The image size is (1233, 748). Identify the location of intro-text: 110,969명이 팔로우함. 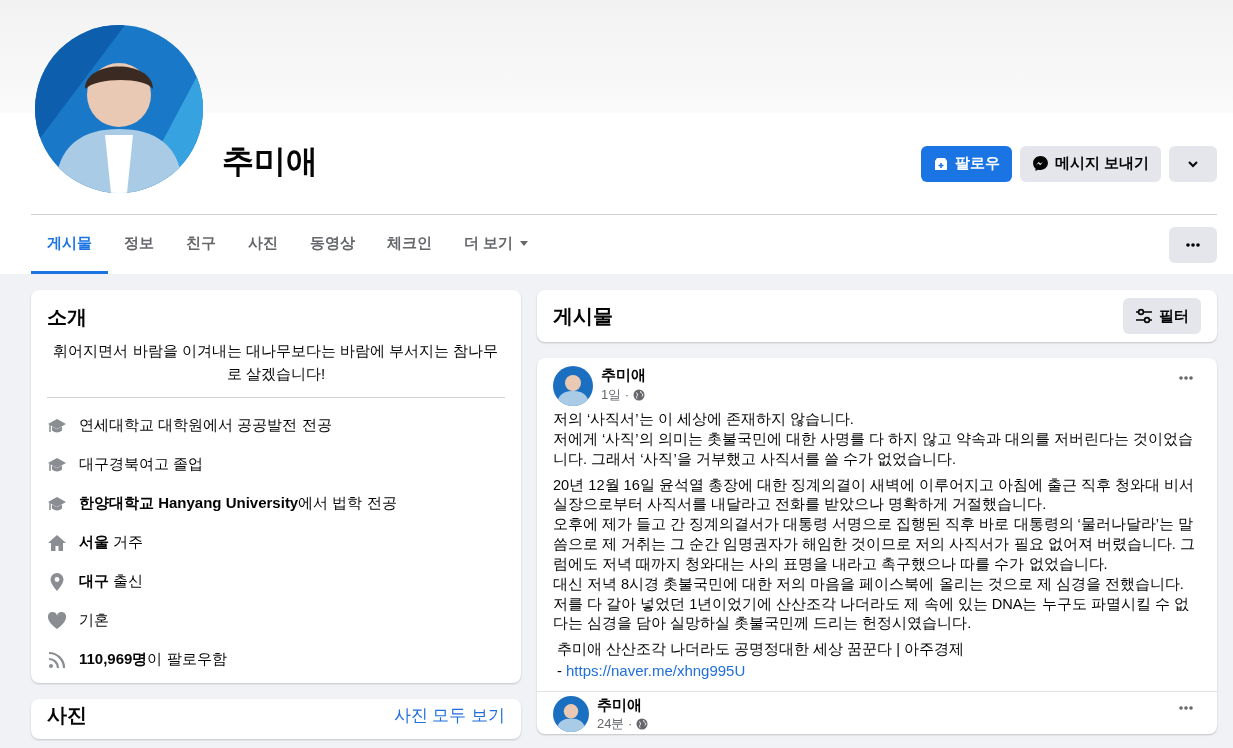
(153, 659).